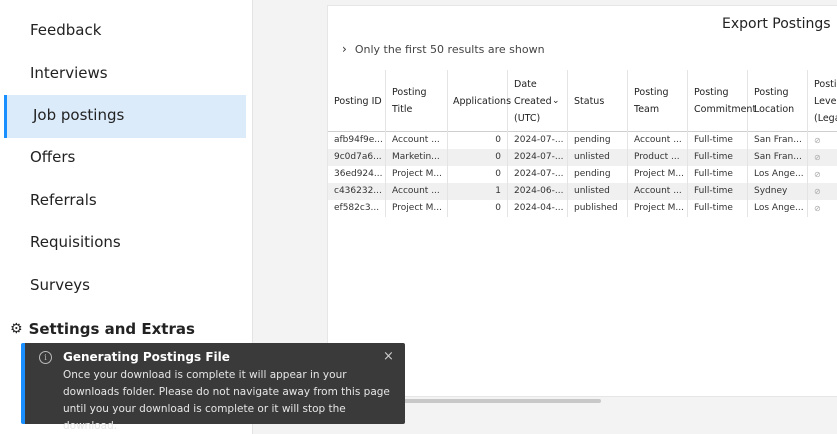  What do you see at coordinates (52, 157) in the screenshot?
I see `sidebar-item-offers: Offers` at bounding box center [52, 157].